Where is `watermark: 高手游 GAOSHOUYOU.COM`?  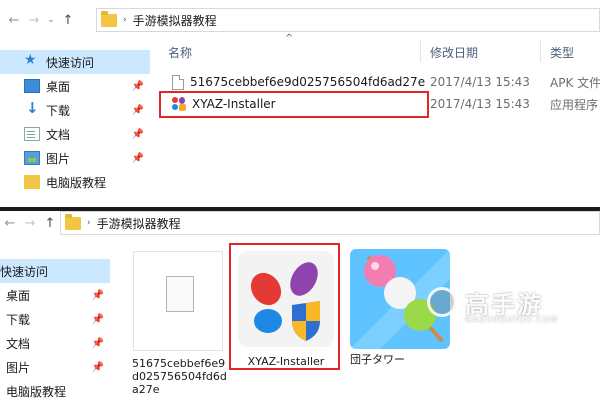
watermark: 高手游 GAOSHOUYOU.COM is located at coordinates (512, 305).